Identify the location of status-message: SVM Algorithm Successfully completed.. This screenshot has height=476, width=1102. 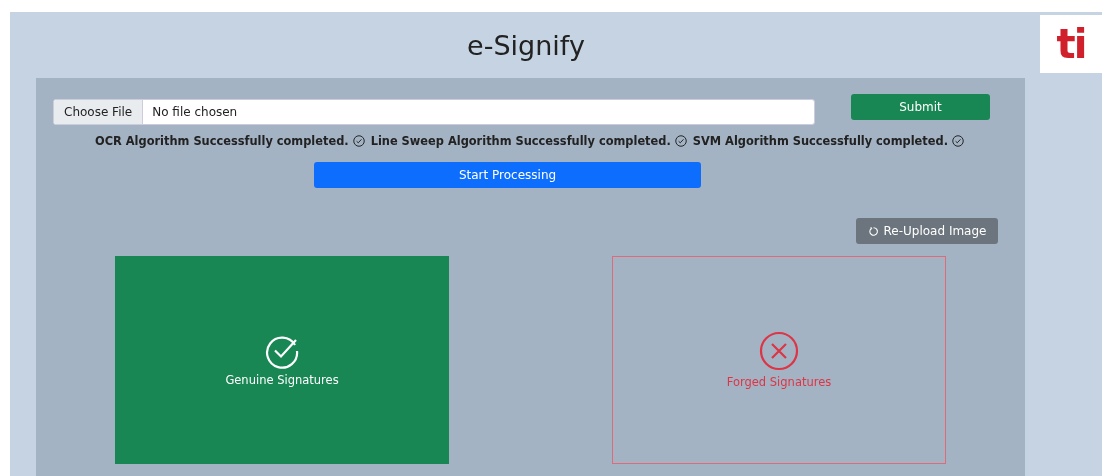
(820, 141).